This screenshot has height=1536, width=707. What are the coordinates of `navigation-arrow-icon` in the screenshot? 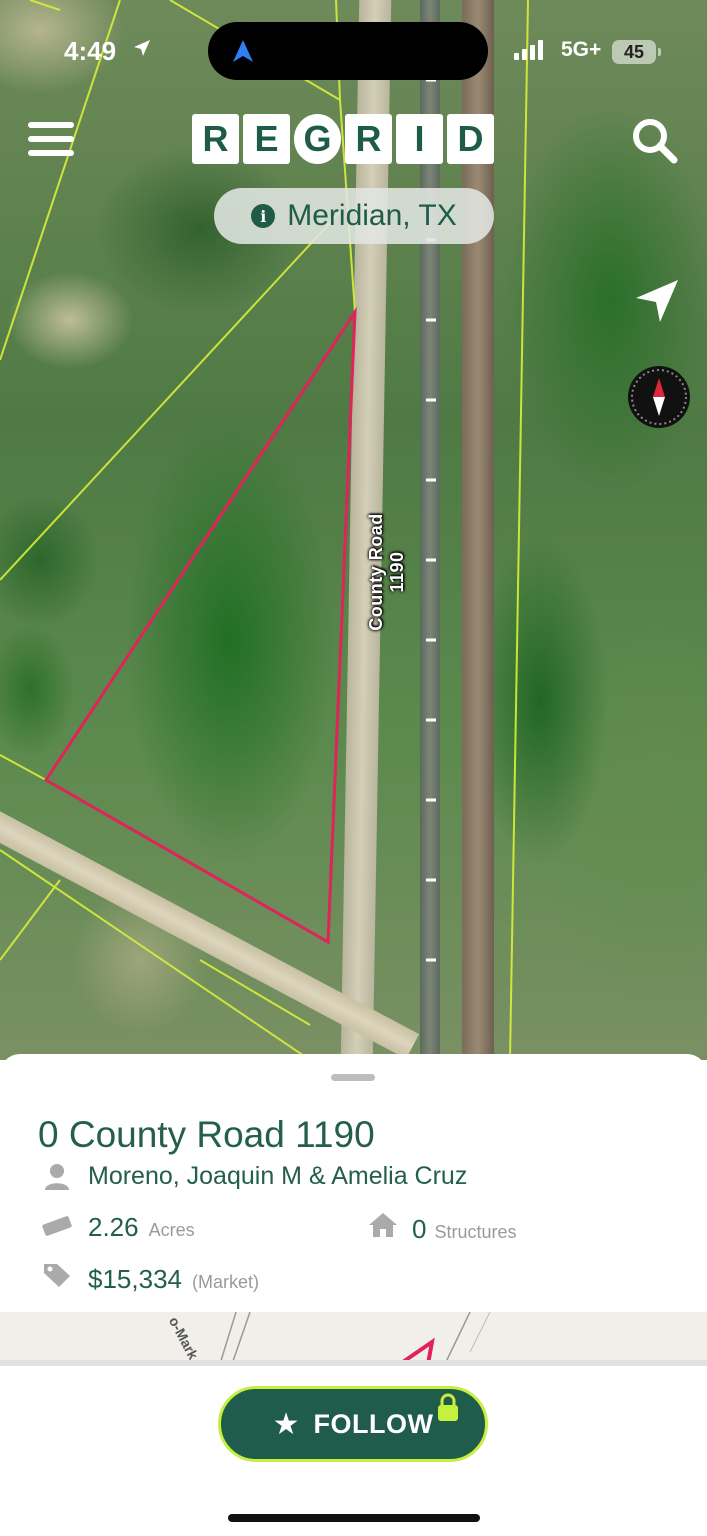 It's located at (243, 51).